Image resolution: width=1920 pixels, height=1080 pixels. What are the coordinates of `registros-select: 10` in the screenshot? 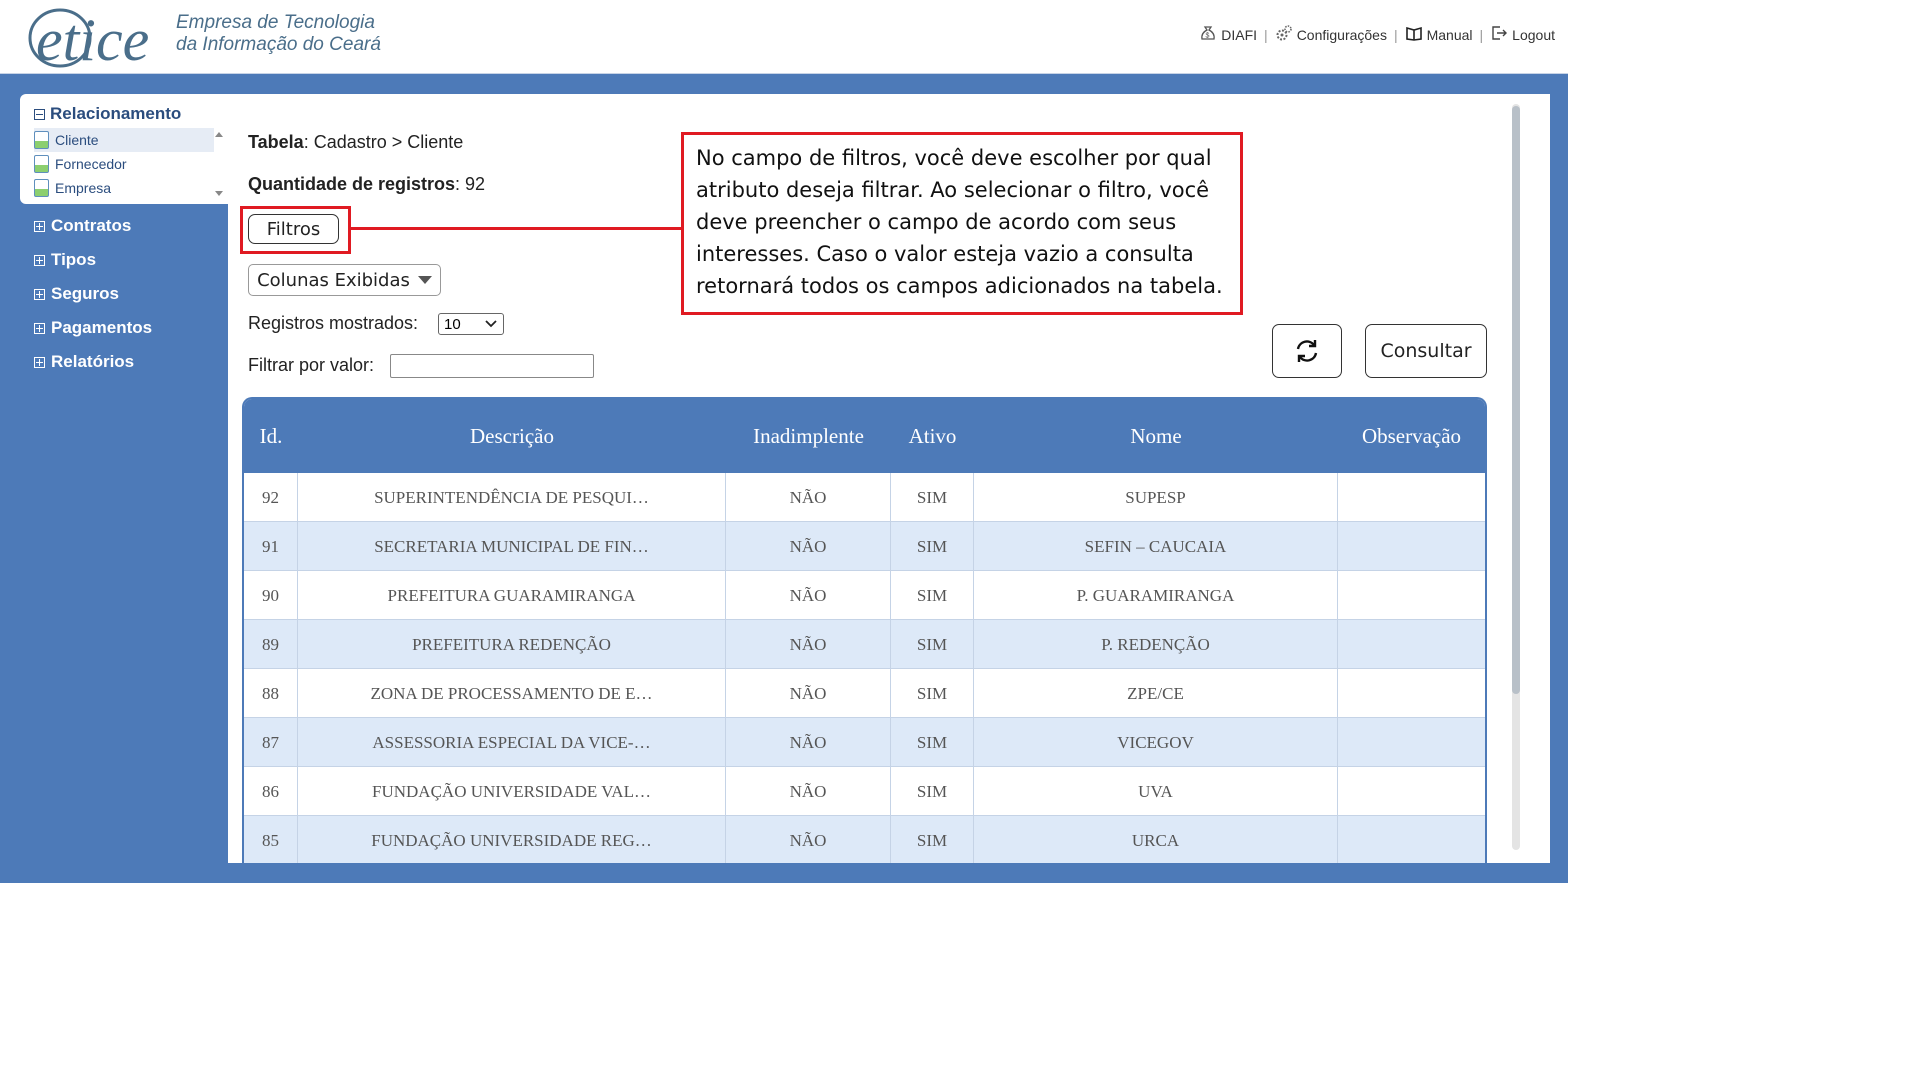 It's located at (471, 324).